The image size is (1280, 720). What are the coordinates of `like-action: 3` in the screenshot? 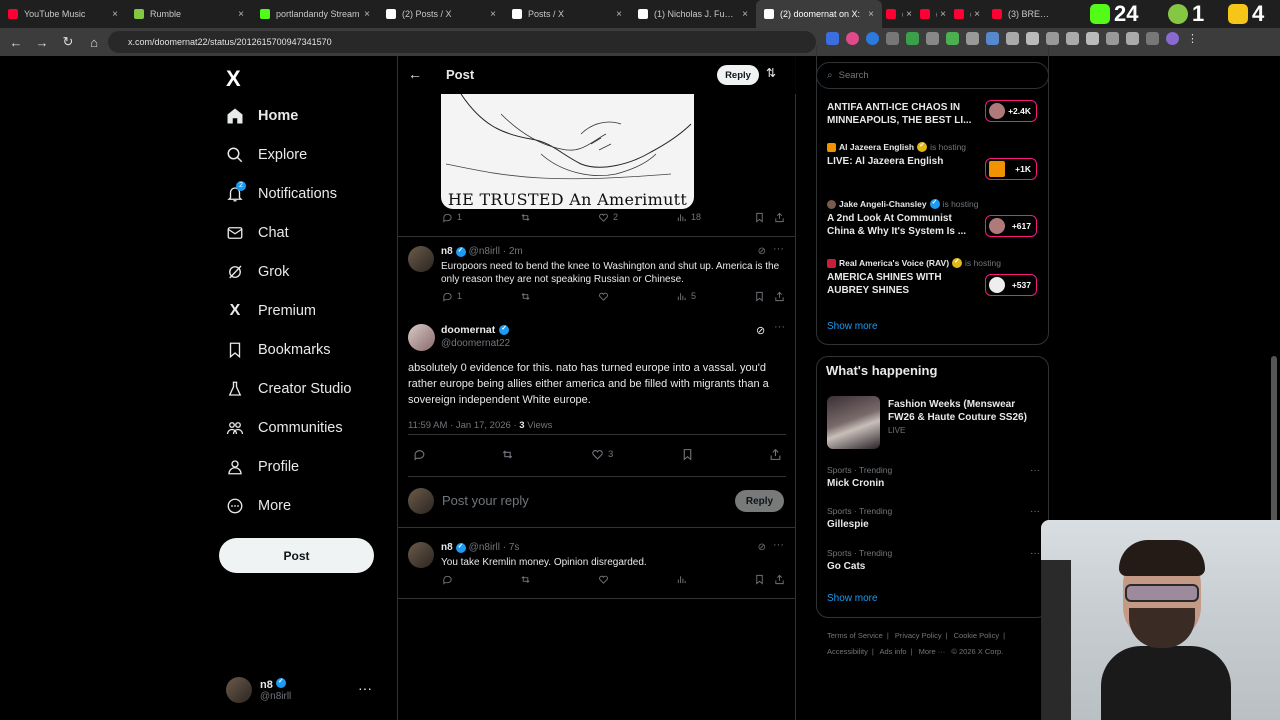 It's located at (602, 454).